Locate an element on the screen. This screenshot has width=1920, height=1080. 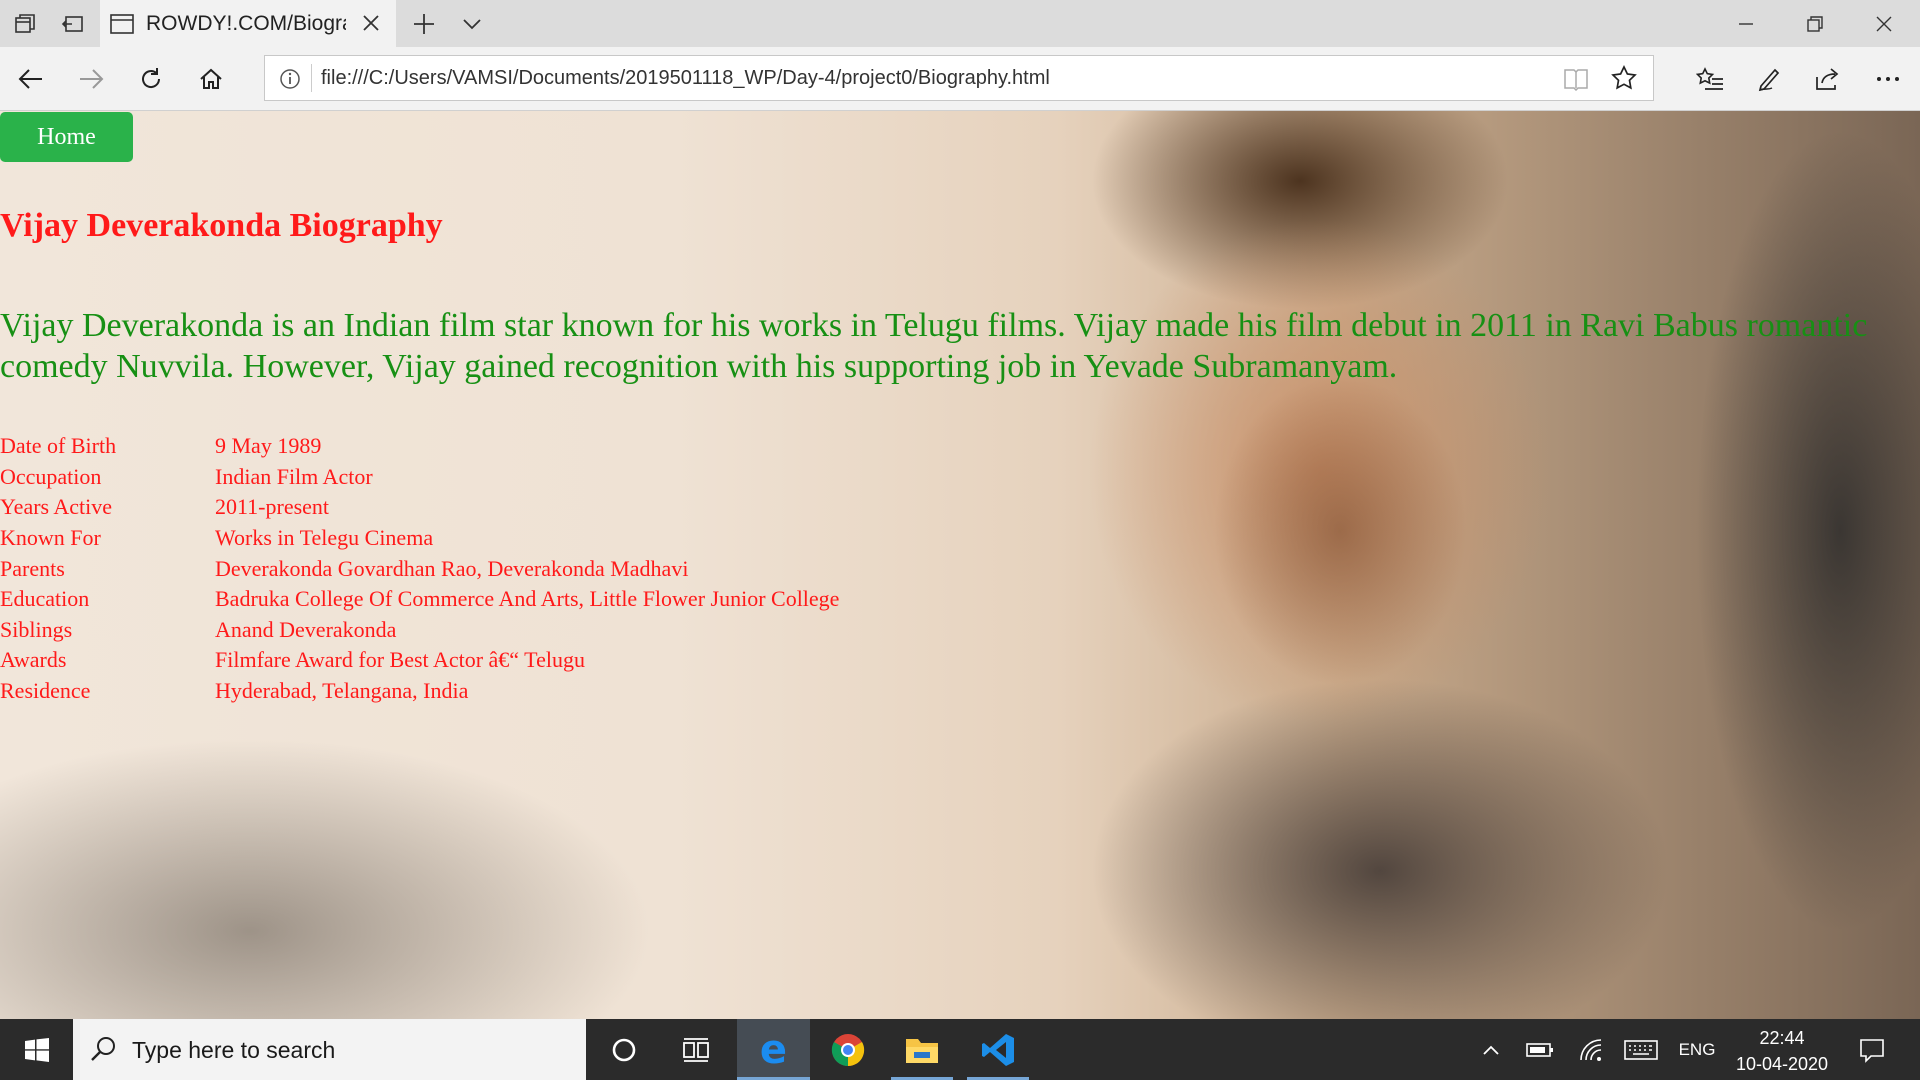
fact-value: Indian Film Actor is located at coordinates (294, 476).